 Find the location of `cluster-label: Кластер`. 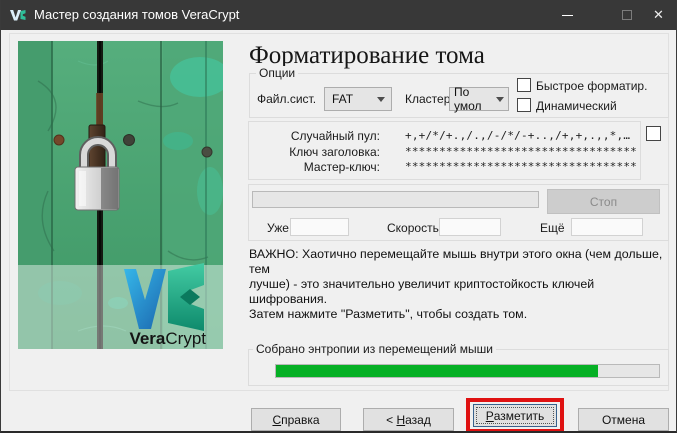

cluster-label: Кластер is located at coordinates (428, 99).